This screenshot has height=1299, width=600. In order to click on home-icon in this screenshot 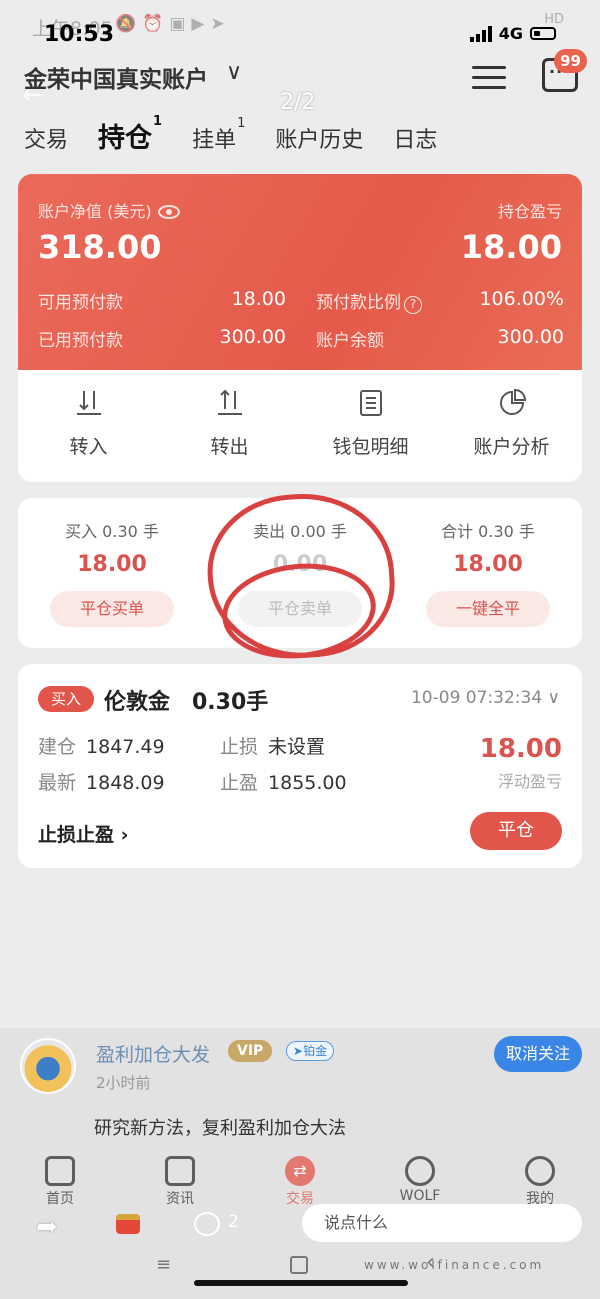, I will do `click(60, 1171)`.